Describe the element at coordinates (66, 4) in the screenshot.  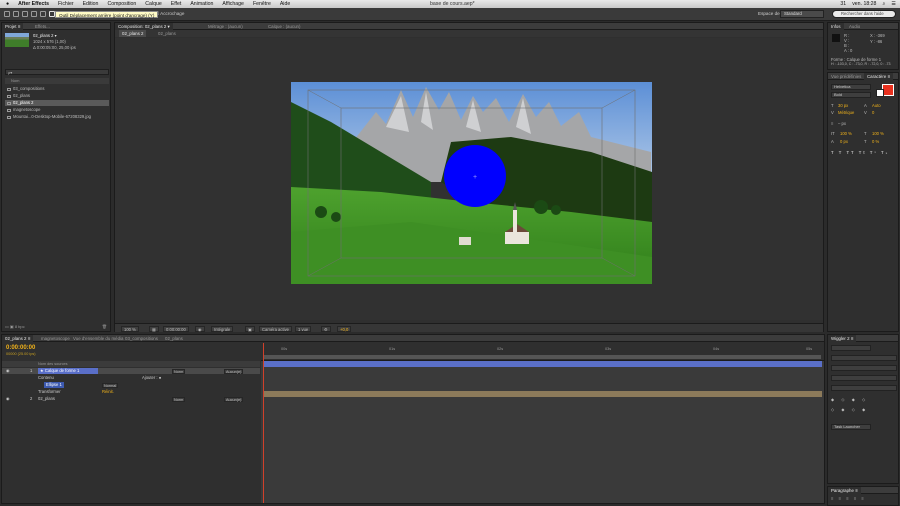
I see `menu-fichier: Fichier` at that location.